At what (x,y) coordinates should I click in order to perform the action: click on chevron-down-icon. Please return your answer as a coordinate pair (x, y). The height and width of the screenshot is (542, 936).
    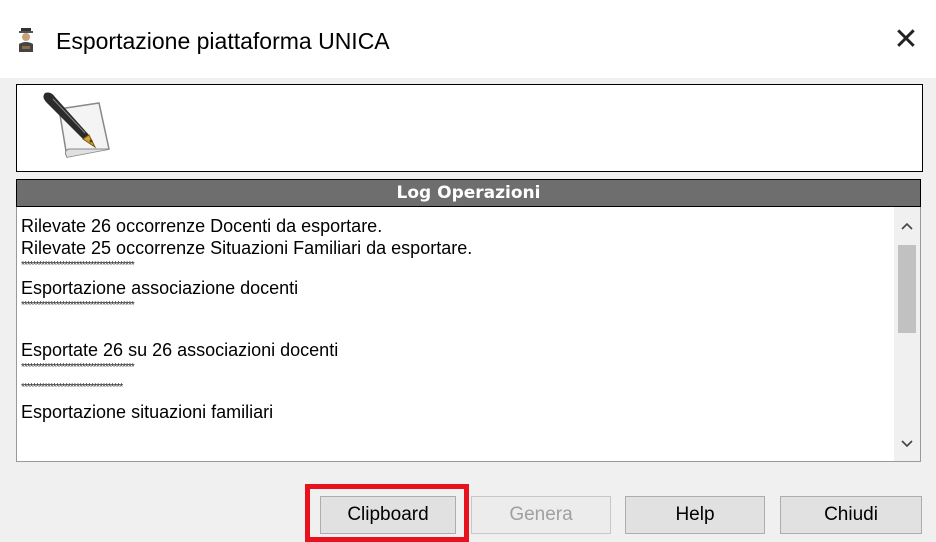
    Looking at the image, I should click on (907, 444).